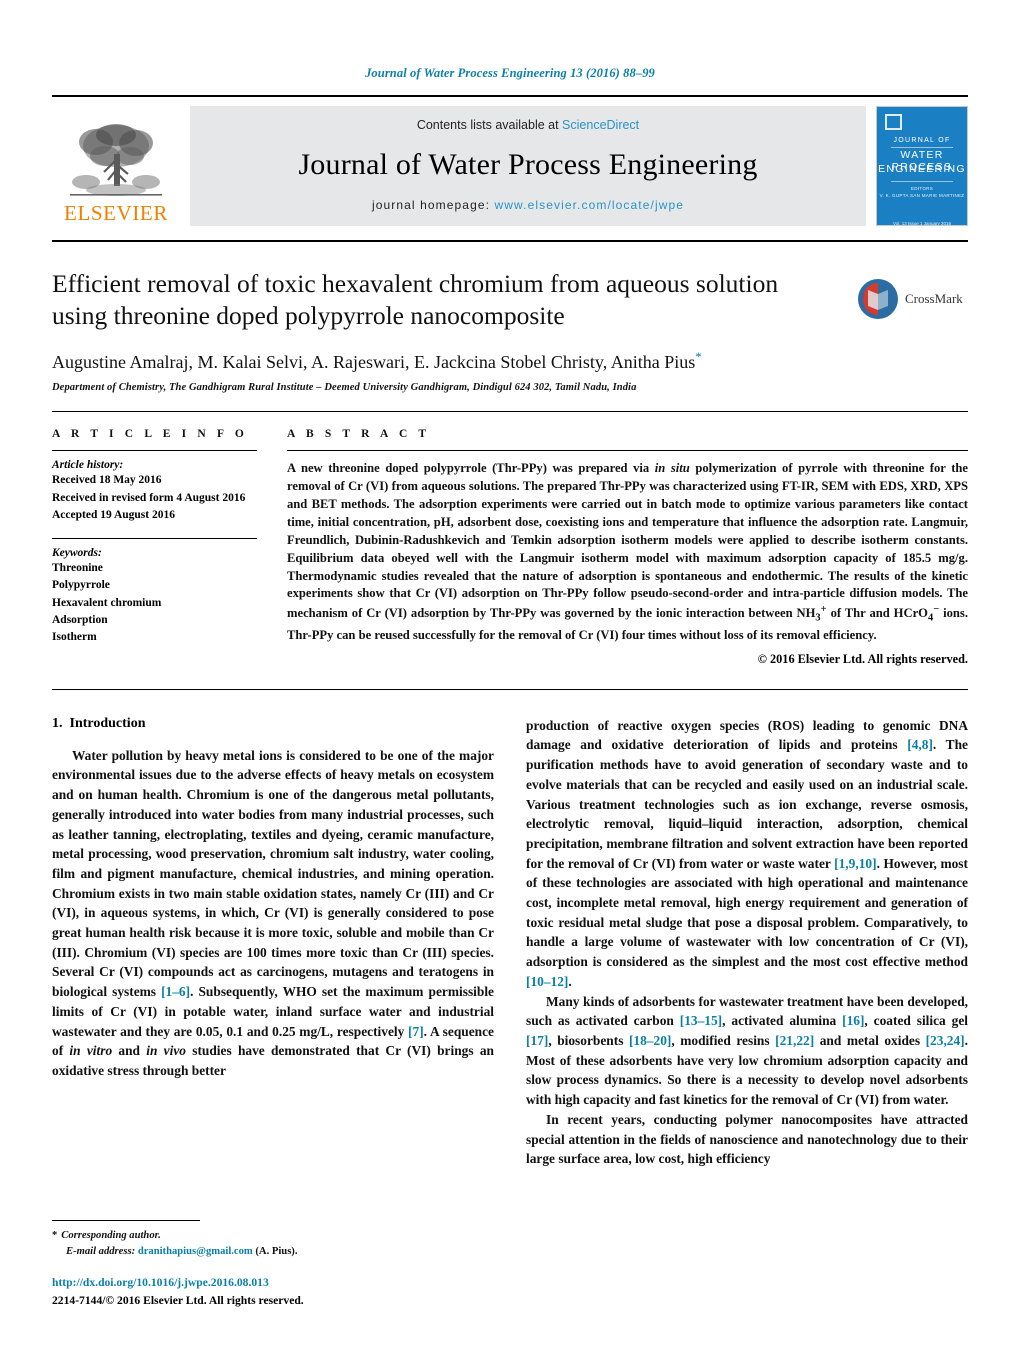 This screenshot has height=1351, width=1020. Describe the element at coordinates (129, 1051) in the screenshot. I see `intro-left-t4: and` at that location.